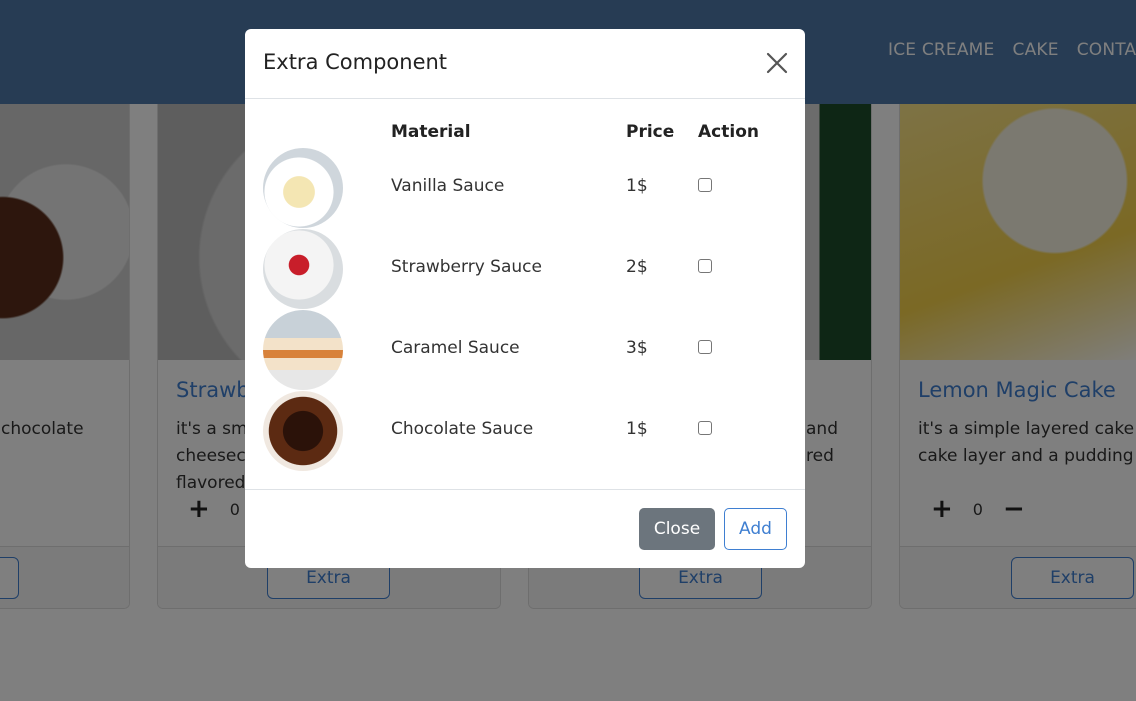 The height and width of the screenshot is (701, 1136). What do you see at coordinates (637, 348) in the screenshot?
I see `material-price: 3$` at bounding box center [637, 348].